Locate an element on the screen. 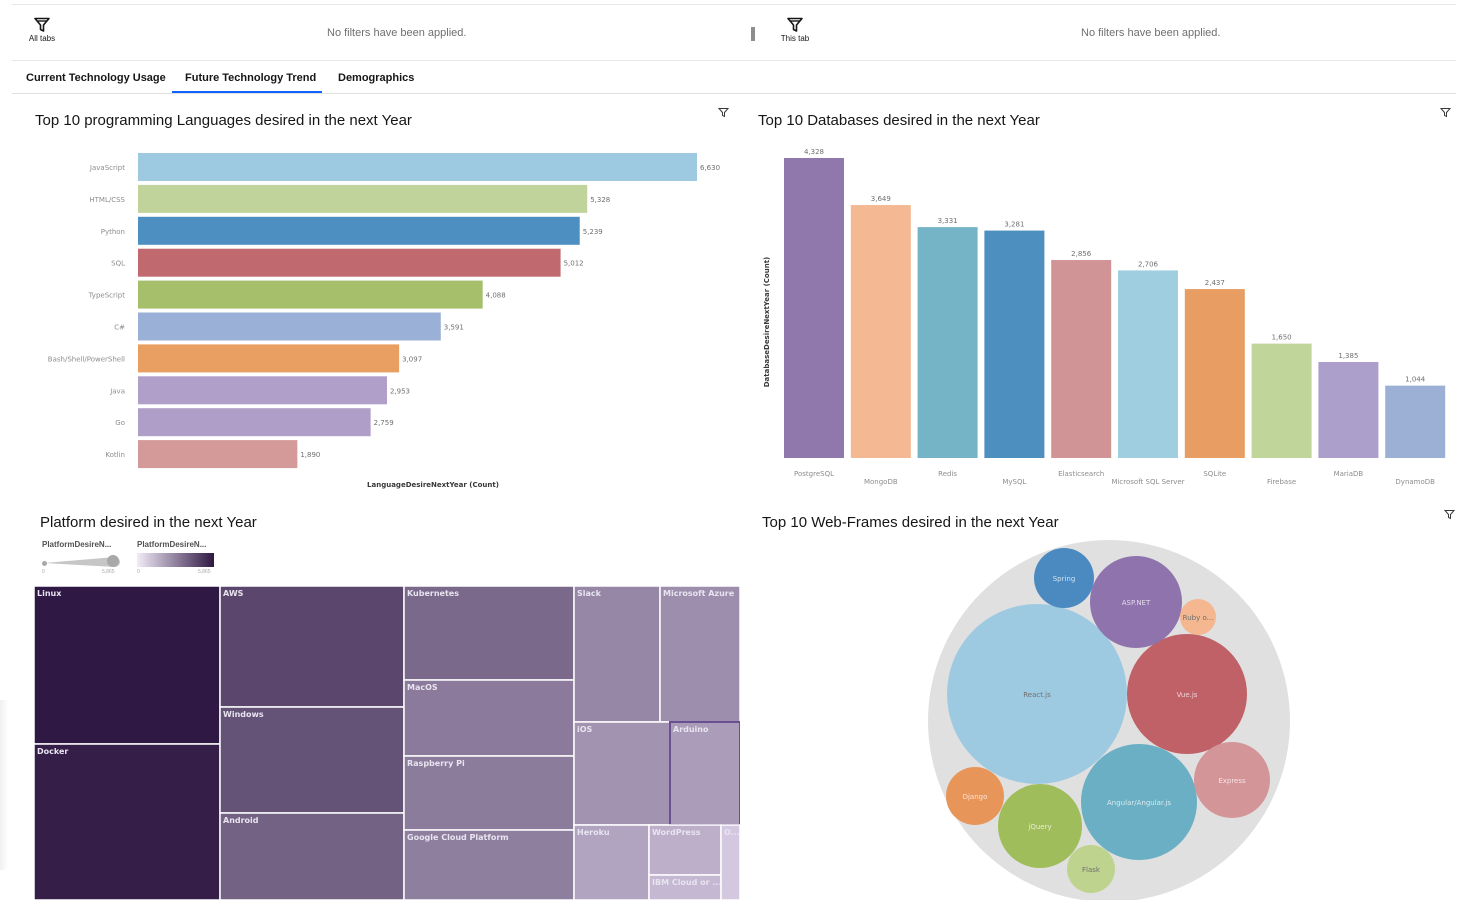 This screenshot has width=1457, height=900. funnel-icon is located at coordinates (42, 24).